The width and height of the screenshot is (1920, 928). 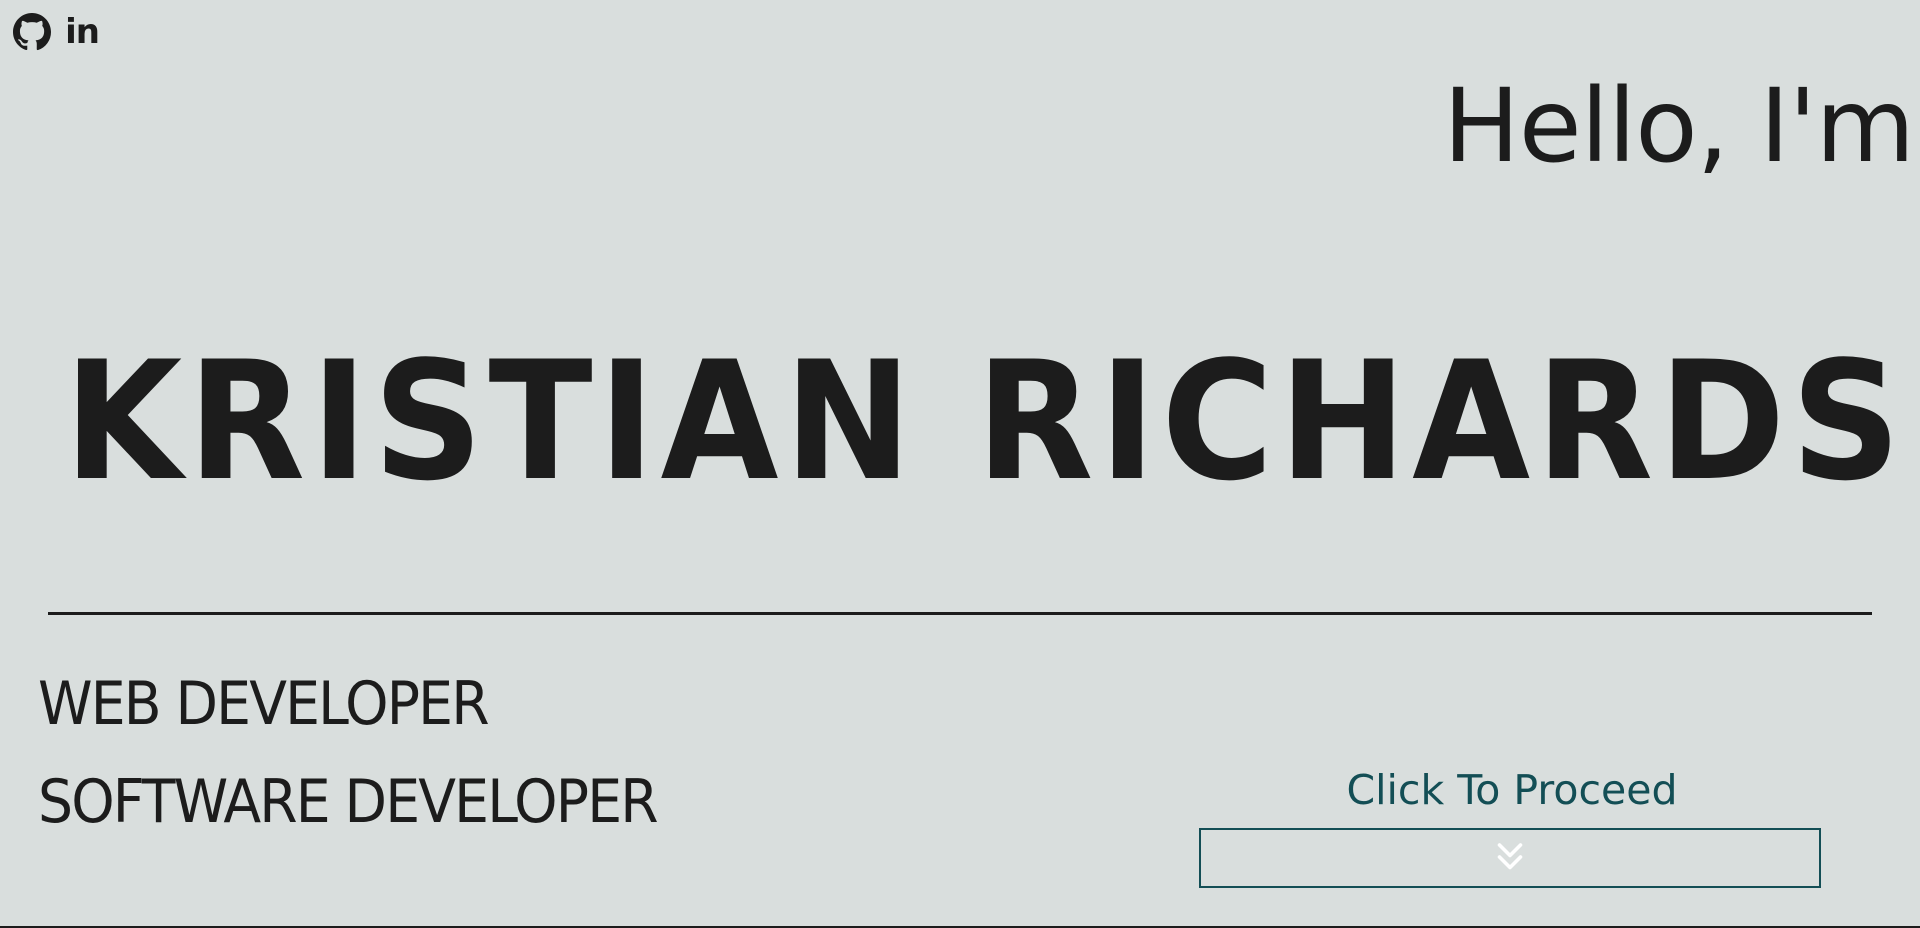 I want to click on linkedin-link: in, so click(x=82, y=32).